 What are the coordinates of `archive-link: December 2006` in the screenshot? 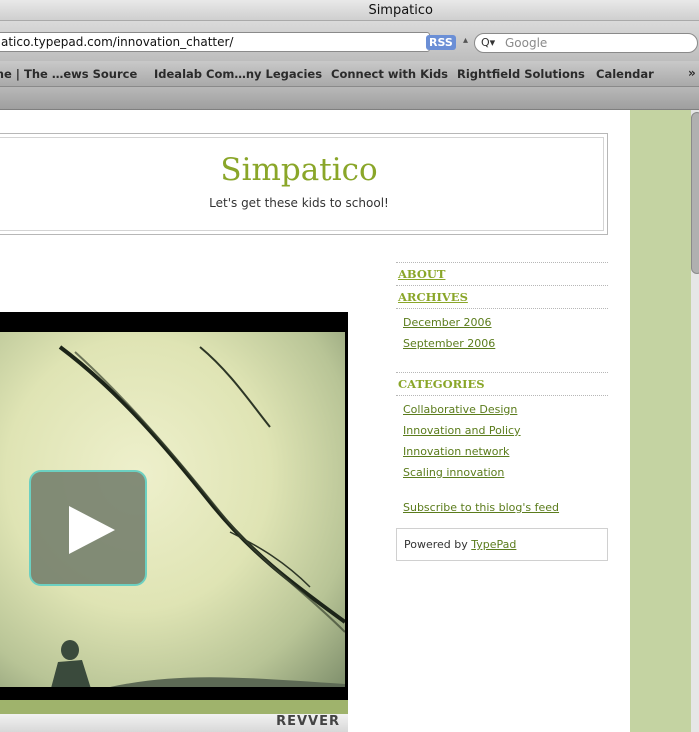 It's located at (502, 322).